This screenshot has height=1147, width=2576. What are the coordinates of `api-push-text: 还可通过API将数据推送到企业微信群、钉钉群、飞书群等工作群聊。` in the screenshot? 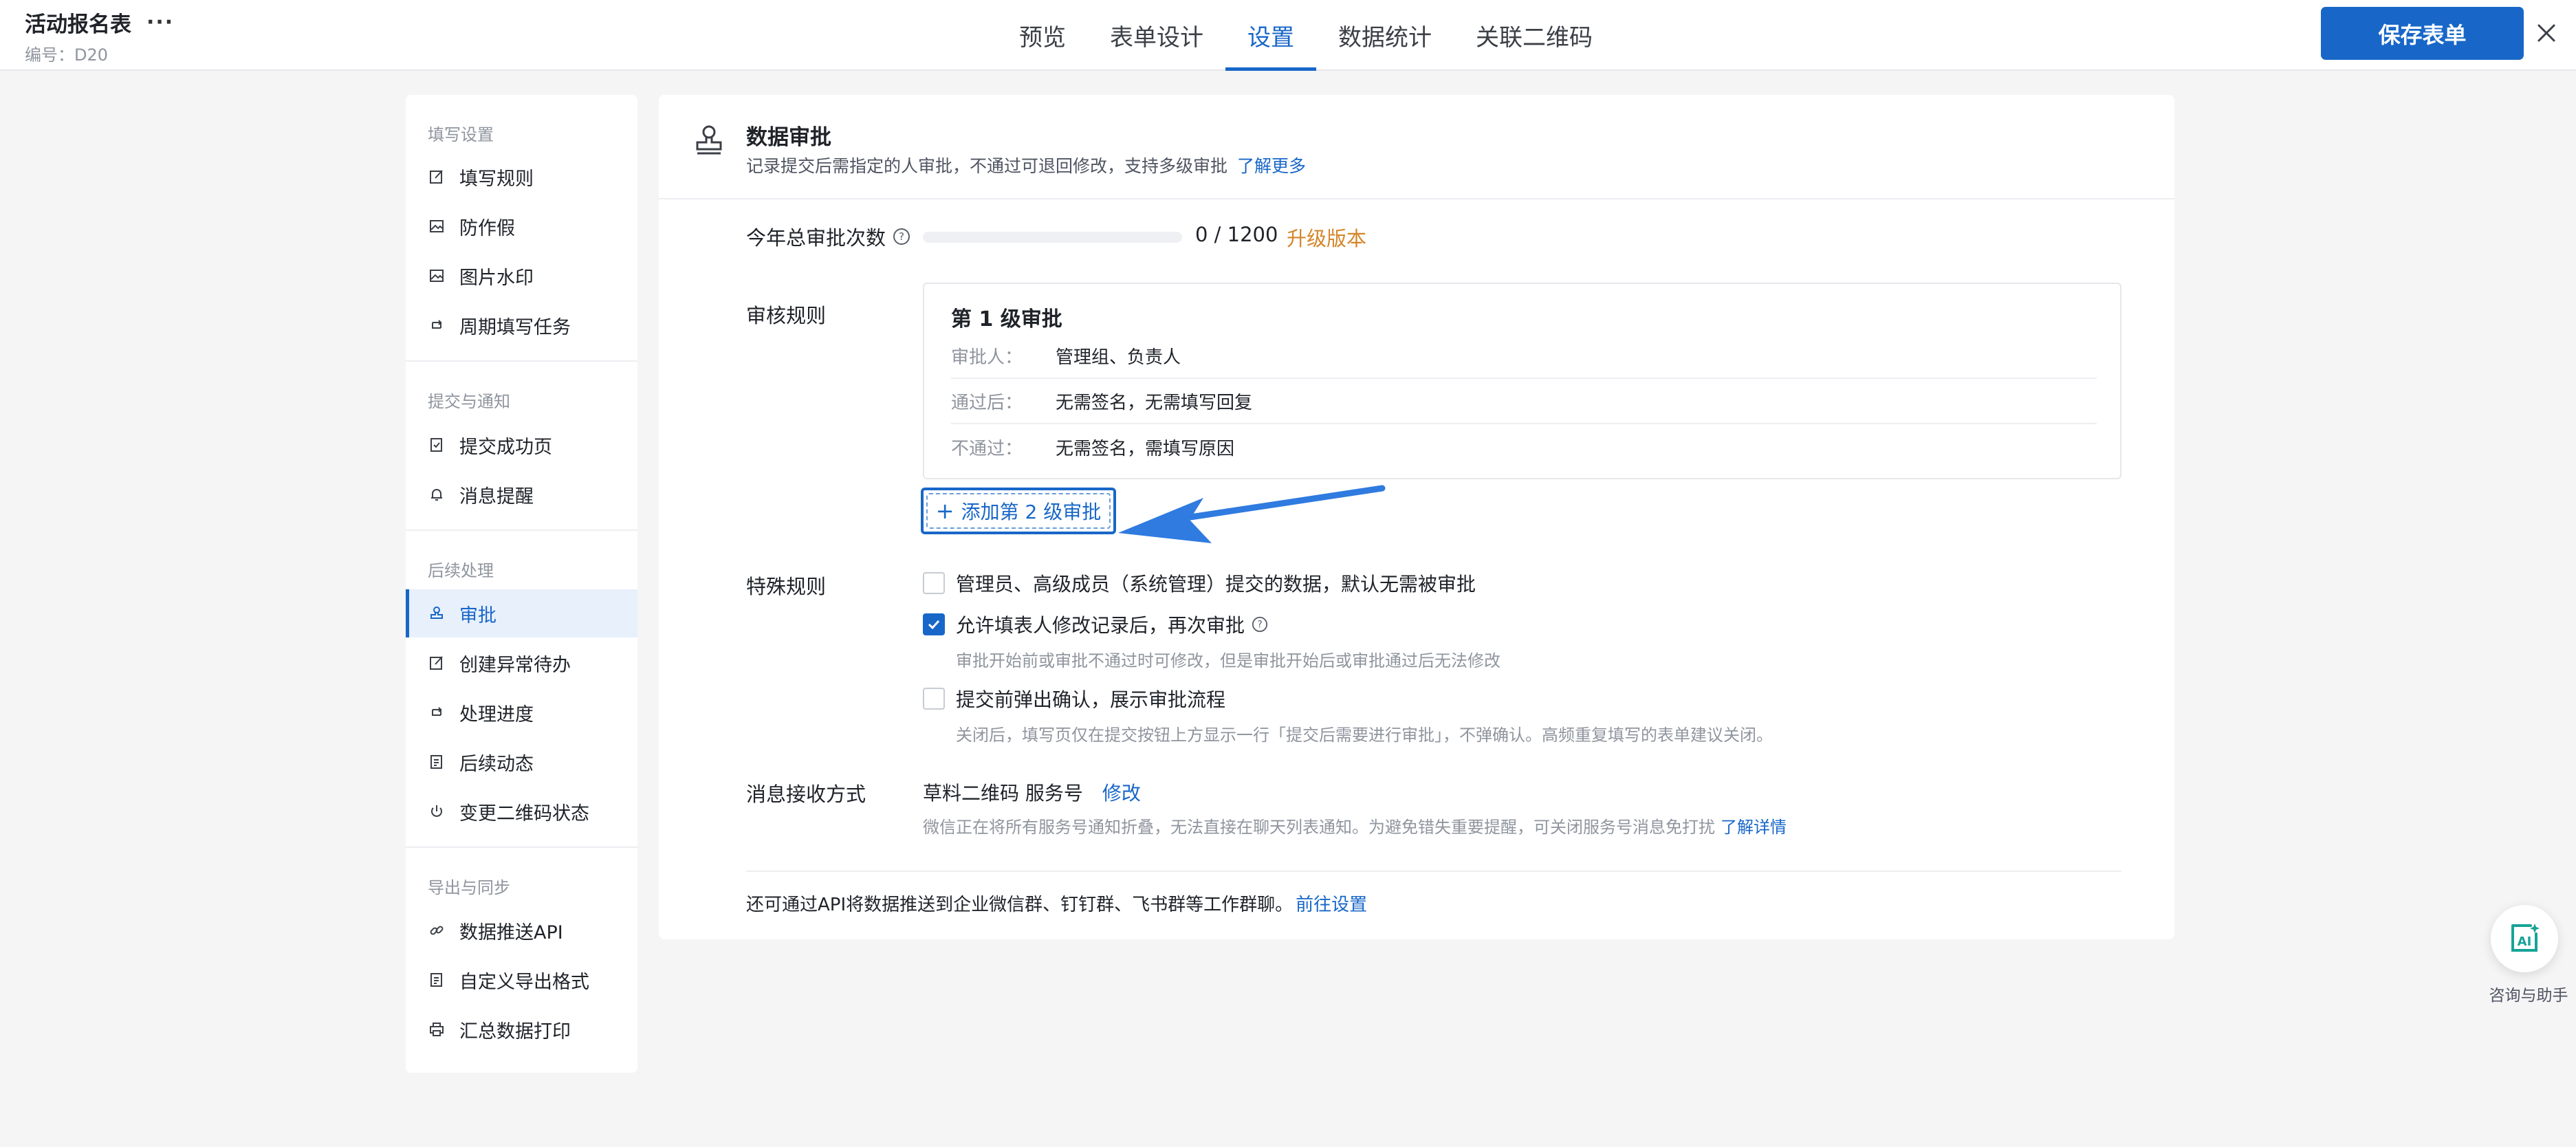 It's located at (1020, 905).